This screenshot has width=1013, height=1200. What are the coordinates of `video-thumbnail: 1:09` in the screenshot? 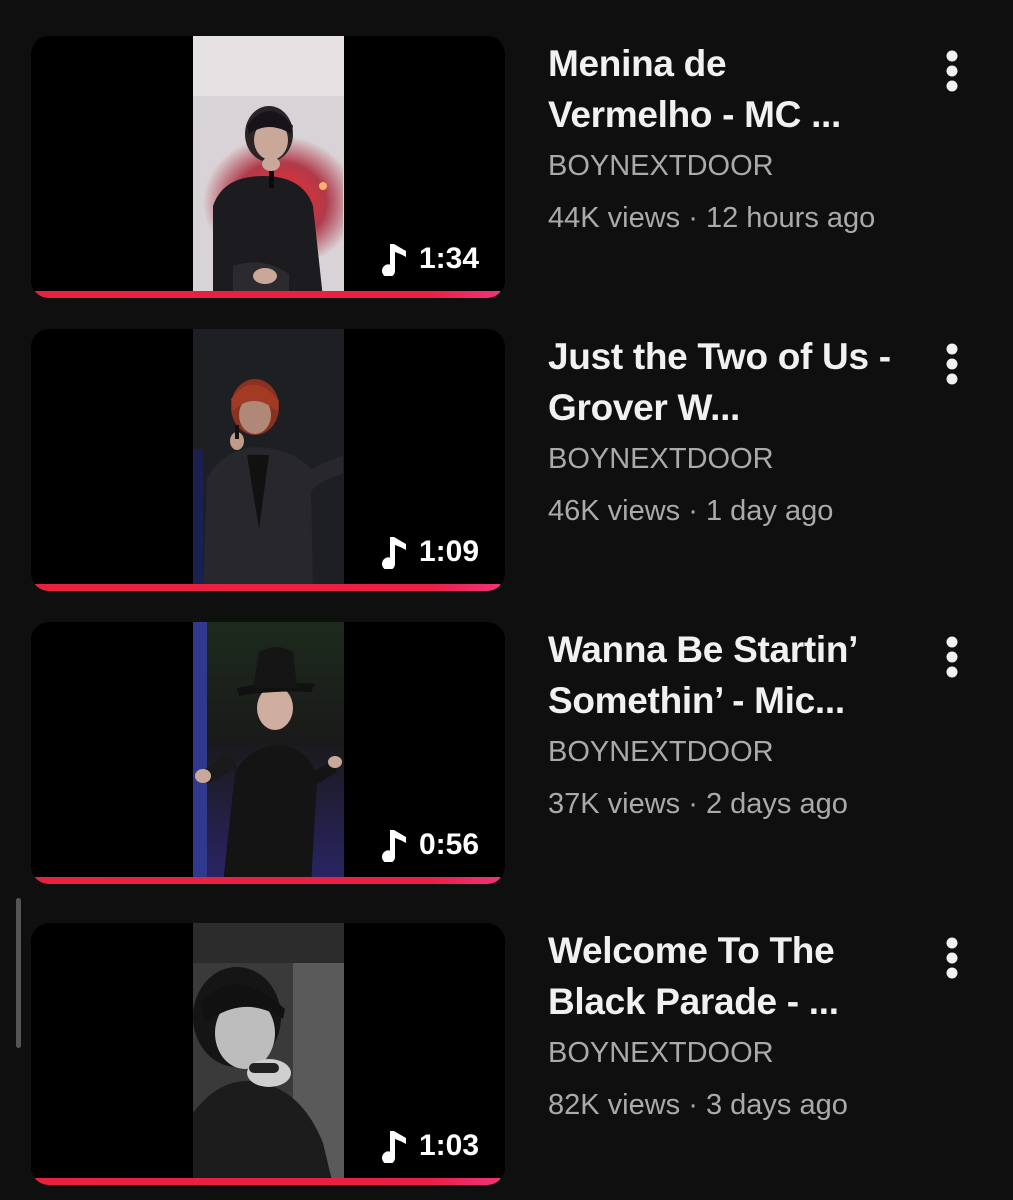 It's located at (268, 460).